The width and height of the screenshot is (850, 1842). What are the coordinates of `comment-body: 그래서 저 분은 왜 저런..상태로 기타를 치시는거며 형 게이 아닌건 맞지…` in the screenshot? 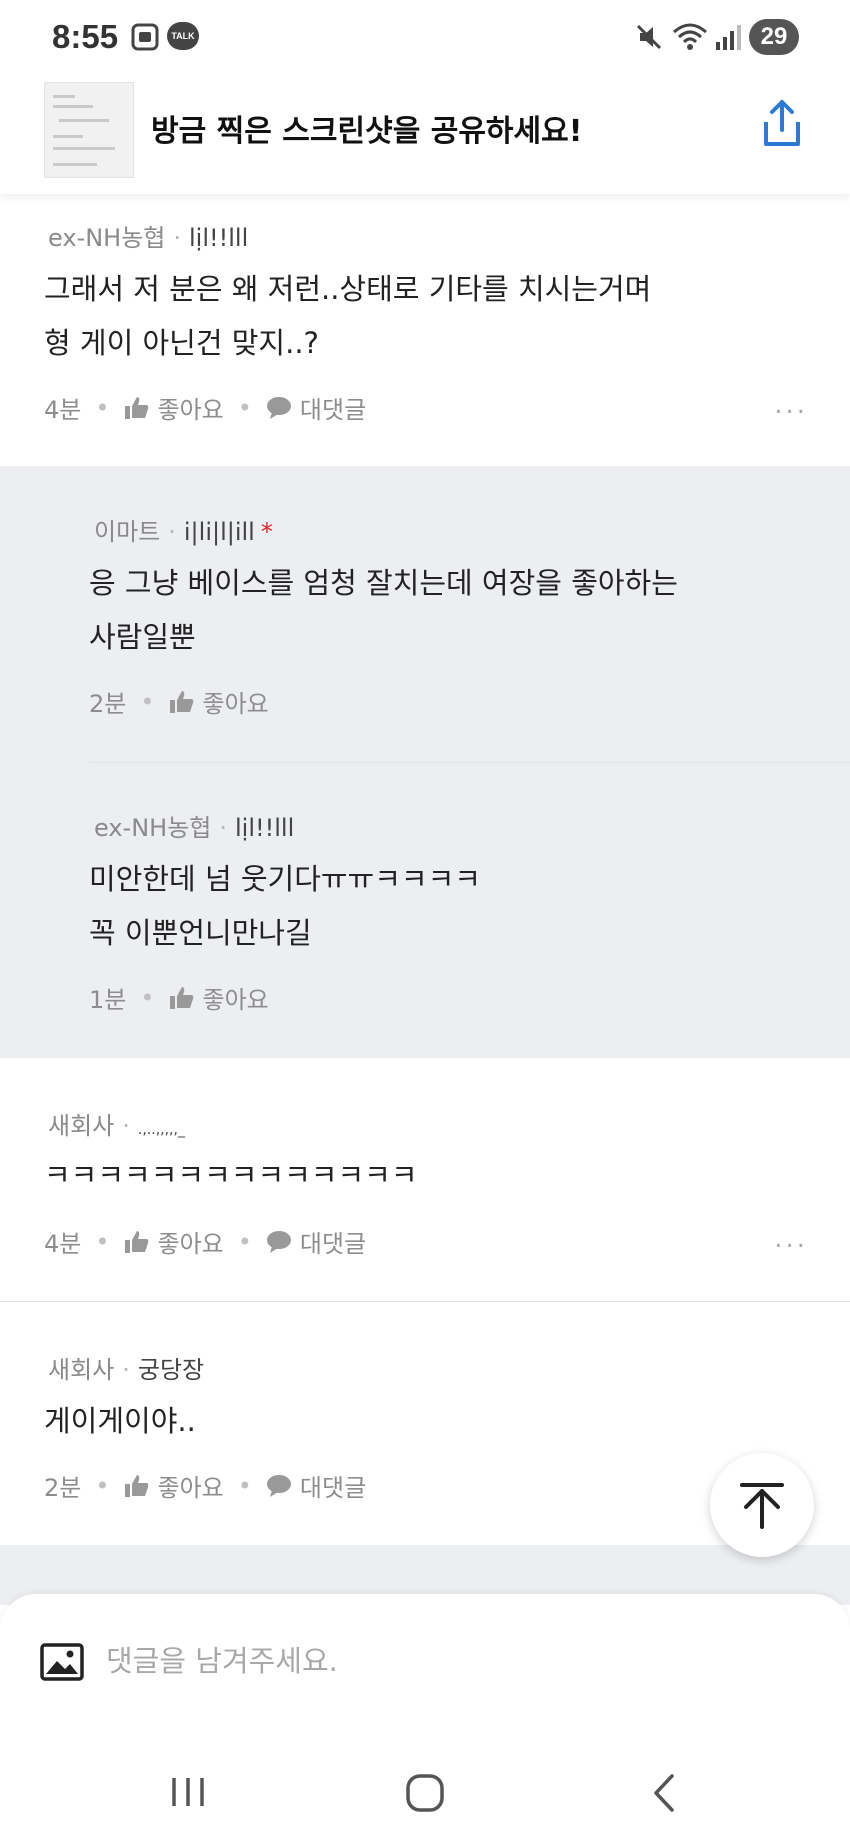 It's located at (347, 316).